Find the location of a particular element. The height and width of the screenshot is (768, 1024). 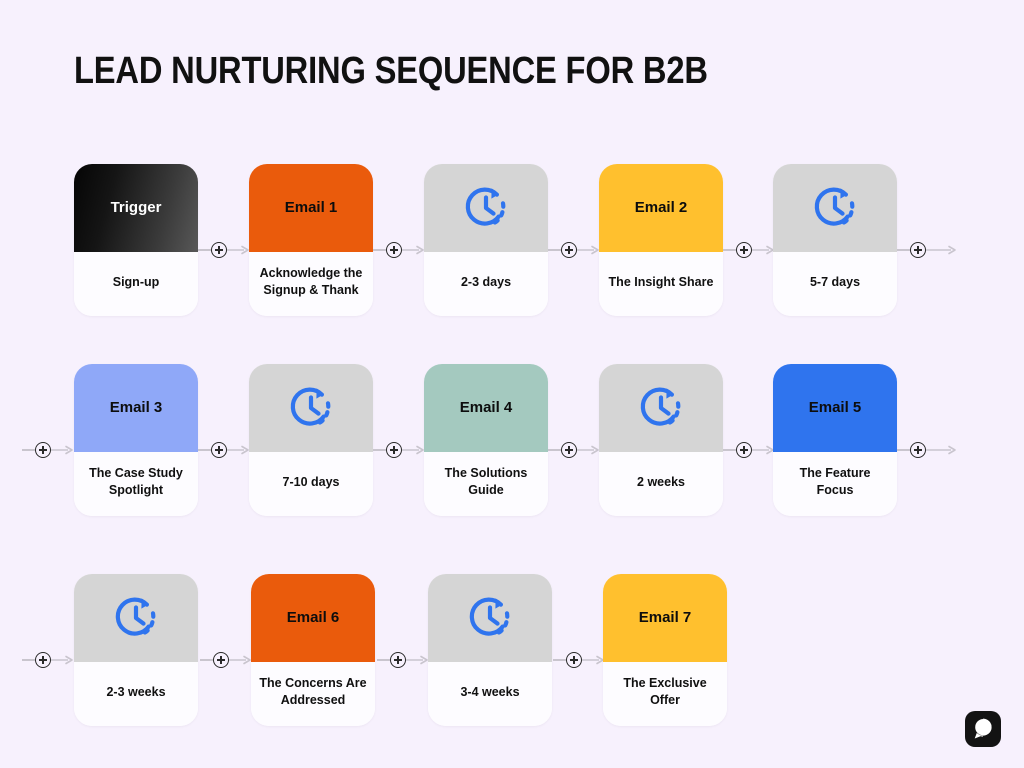

connector-row3-entry is located at coordinates (48, 660).